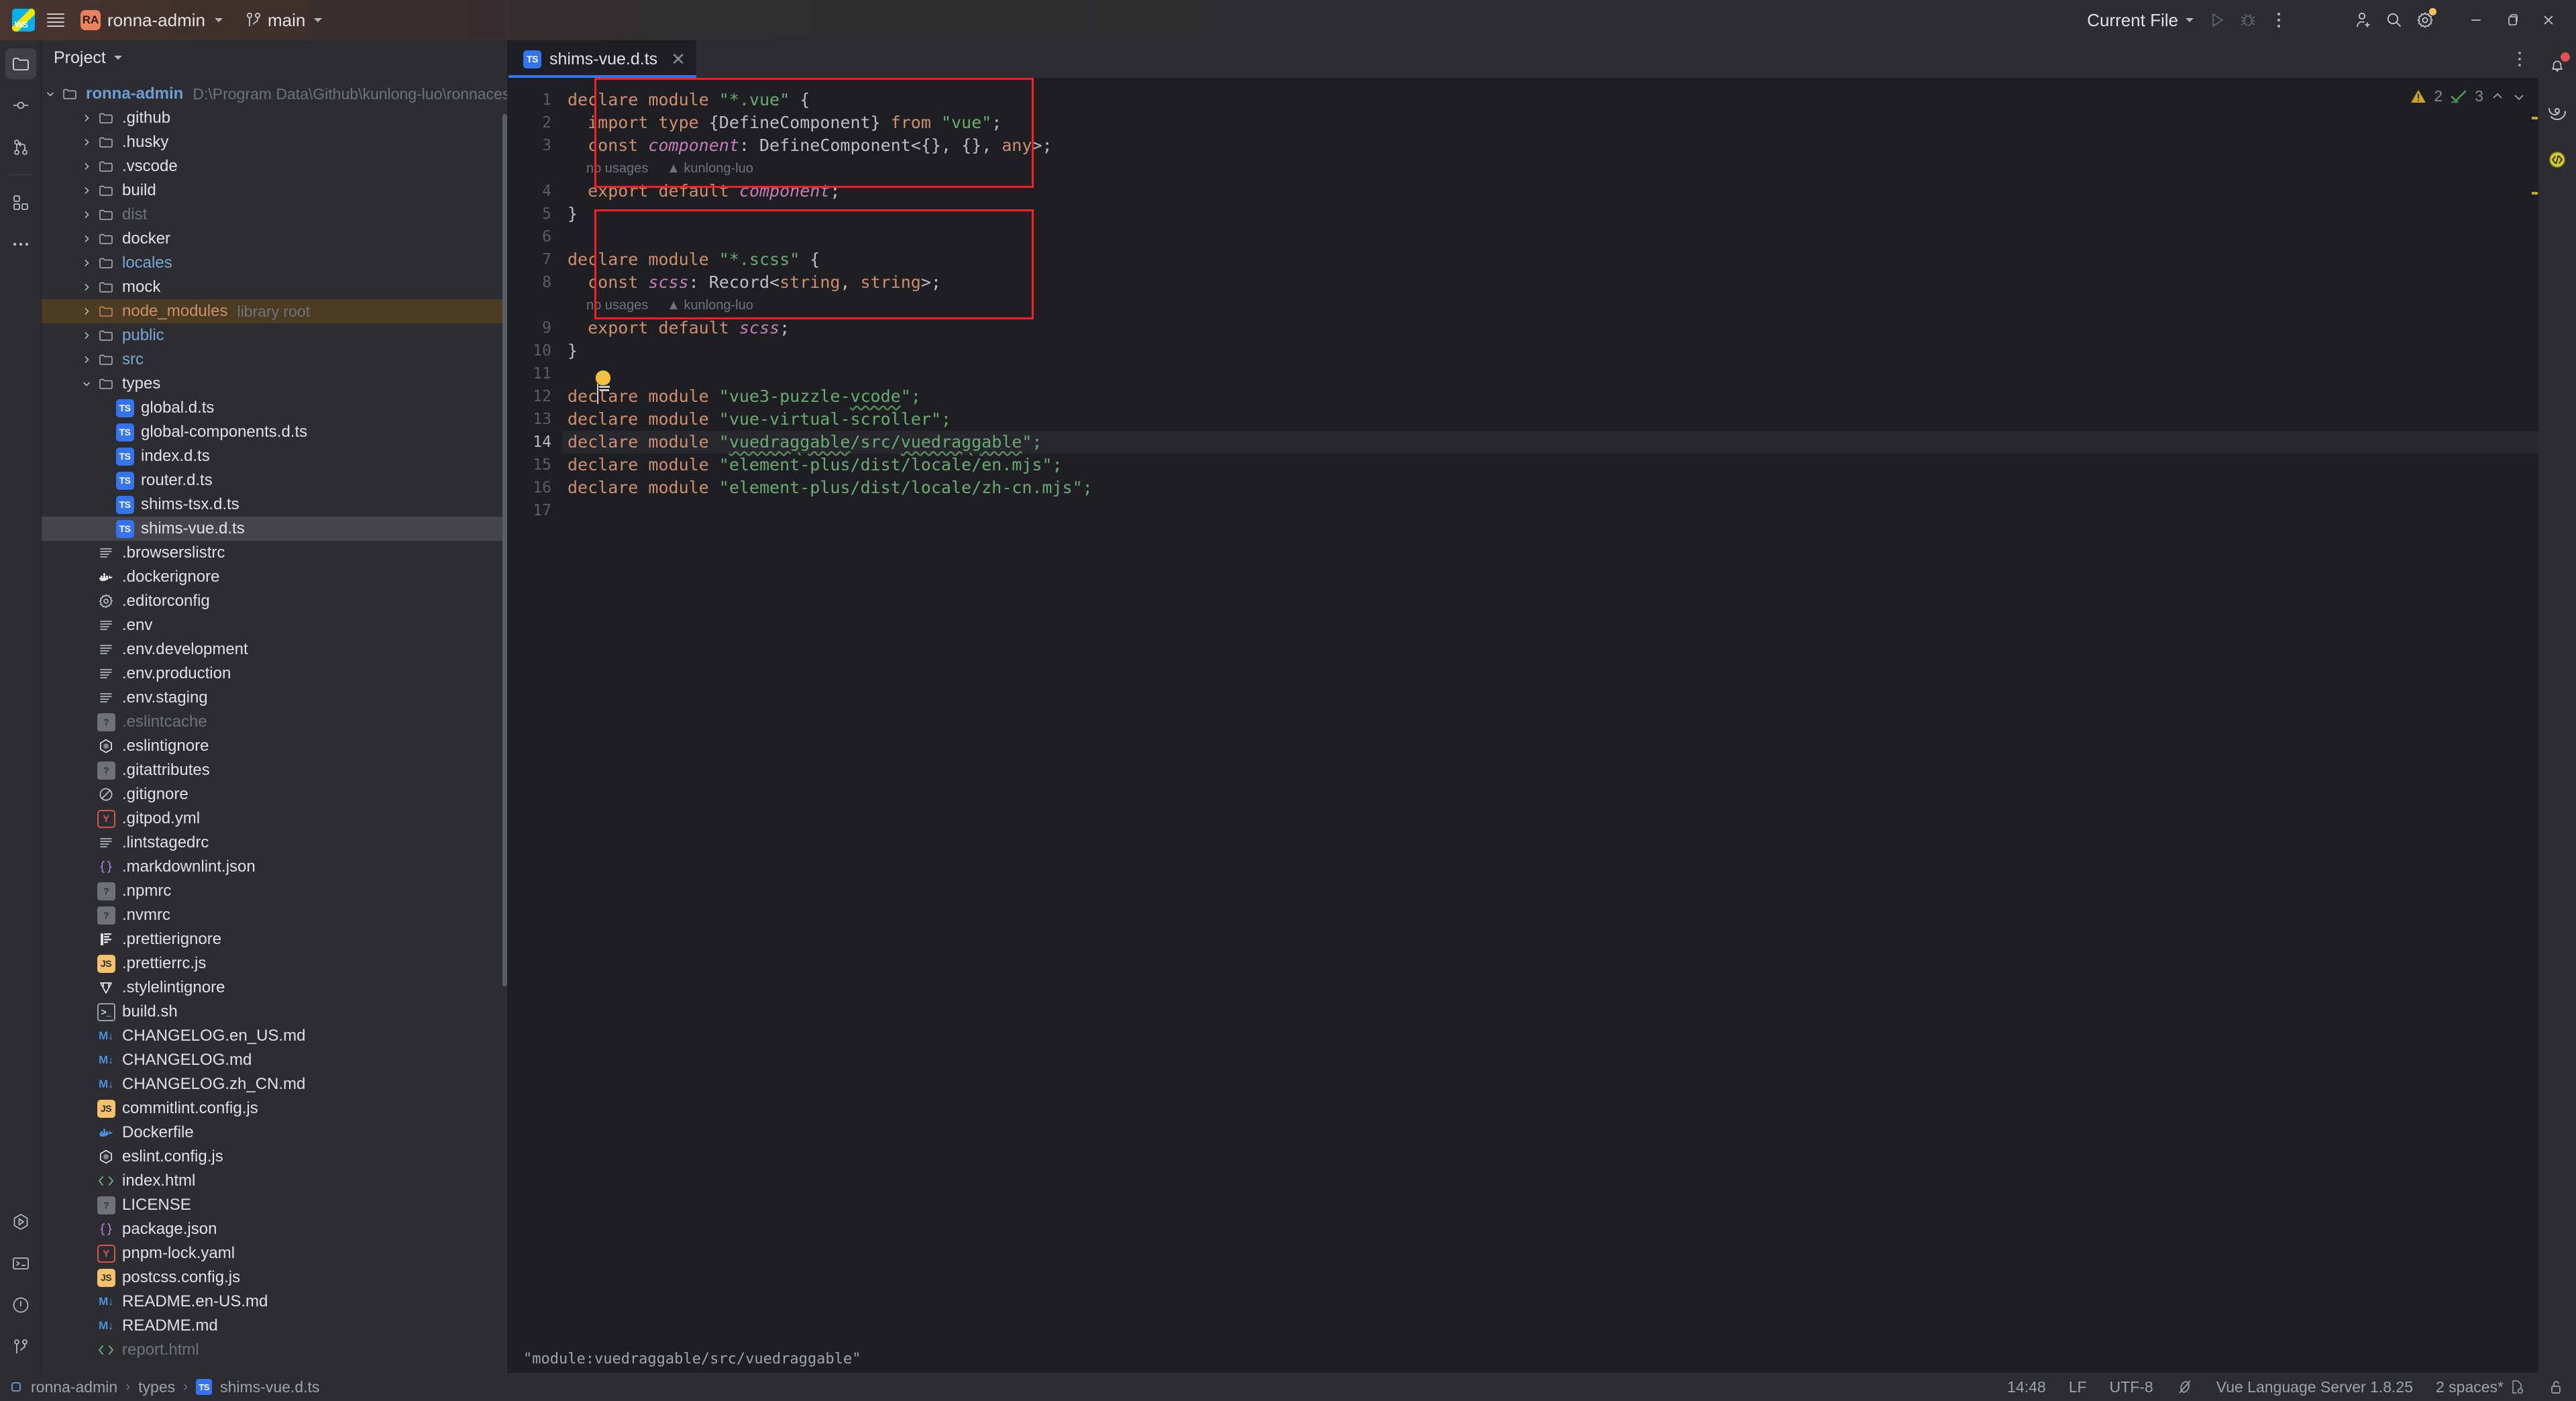 This screenshot has height=1401, width=2576. What do you see at coordinates (2363, 20) in the screenshot?
I see `account-button` at bounding box center [2363, 20].